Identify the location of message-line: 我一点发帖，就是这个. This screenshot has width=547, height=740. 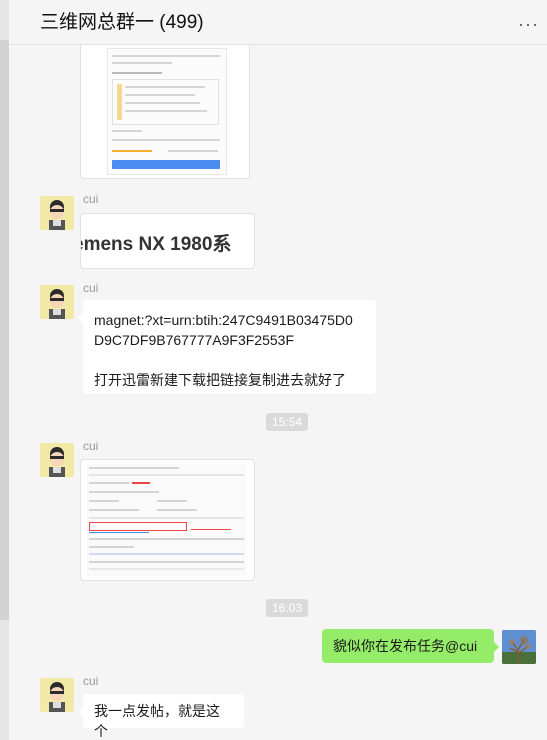
(157, 721).